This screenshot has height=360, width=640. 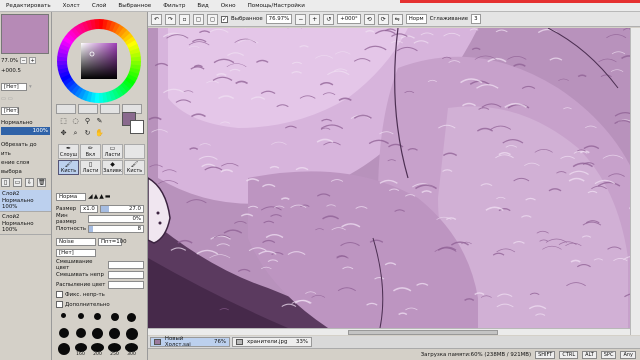 I want to click on texture-select: [Нет], so click(x=76, y=252).